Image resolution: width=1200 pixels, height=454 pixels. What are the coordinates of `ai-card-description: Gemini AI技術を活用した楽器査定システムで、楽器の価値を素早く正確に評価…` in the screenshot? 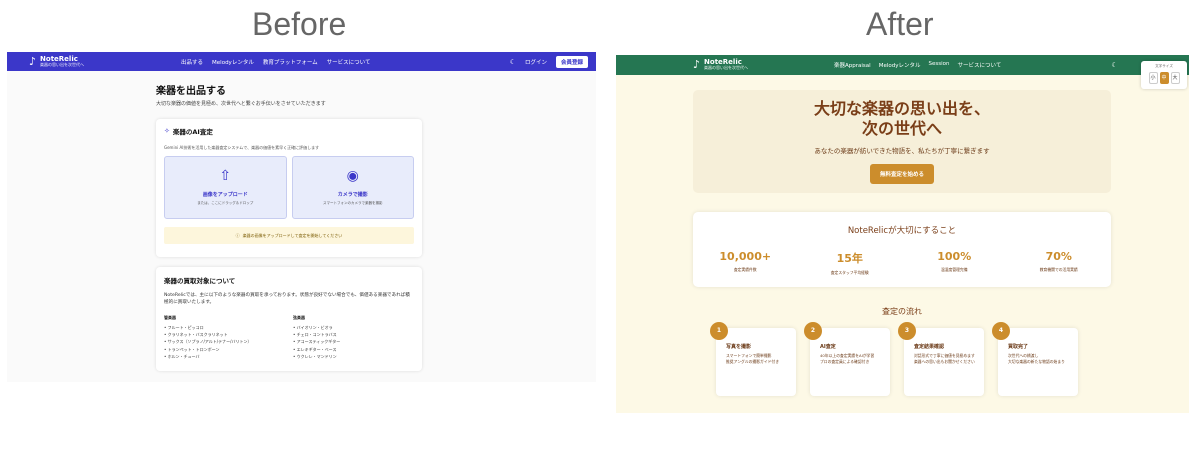 It's located at (242, 147).